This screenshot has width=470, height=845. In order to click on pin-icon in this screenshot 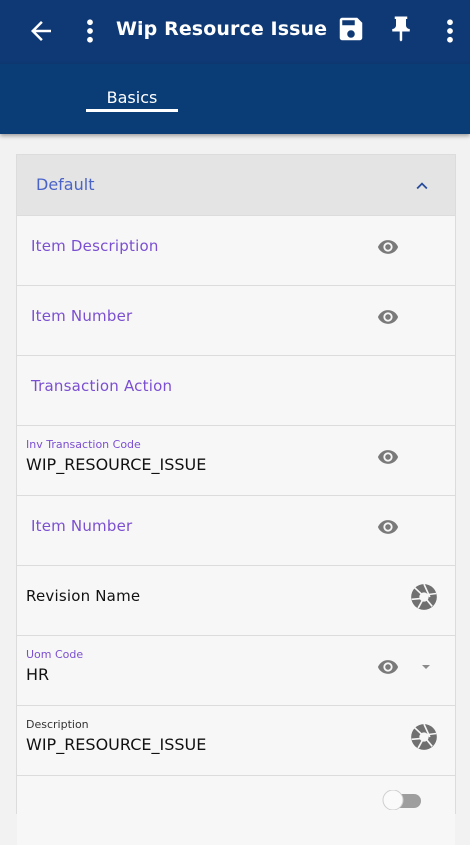, I will do `click(401, 29)`.